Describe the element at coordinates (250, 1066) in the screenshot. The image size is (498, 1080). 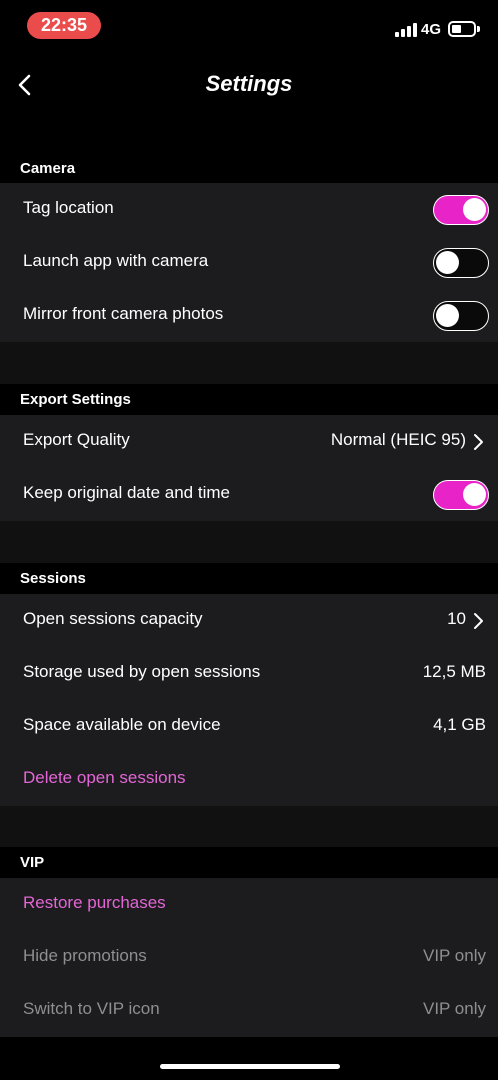
I see `home-indicator` at that location.